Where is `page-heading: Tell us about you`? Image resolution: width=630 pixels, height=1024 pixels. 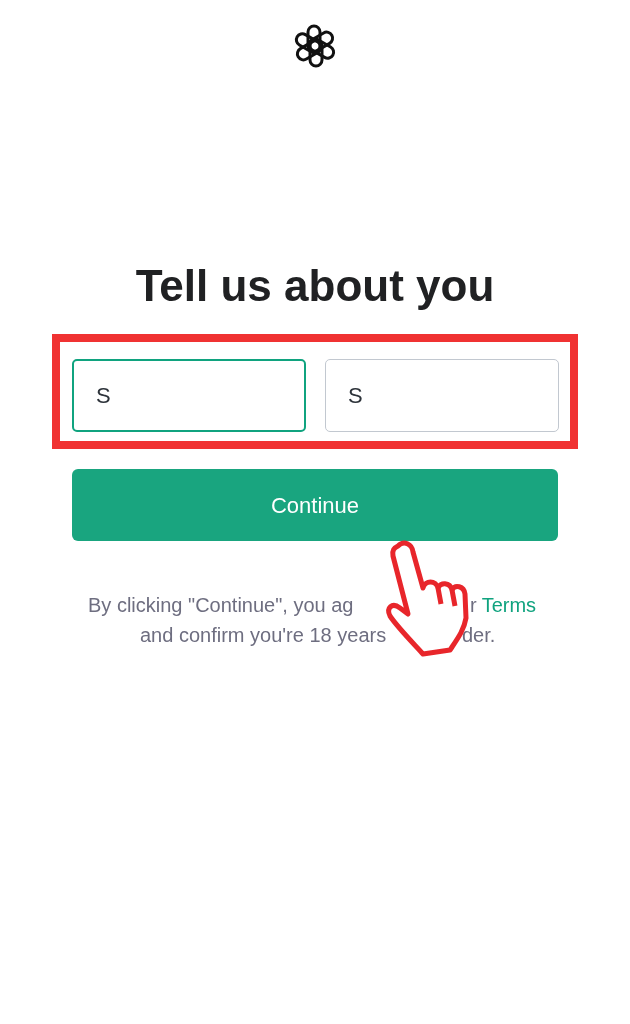 page-heading: Tell us about you is located at coordinates (315, 286).